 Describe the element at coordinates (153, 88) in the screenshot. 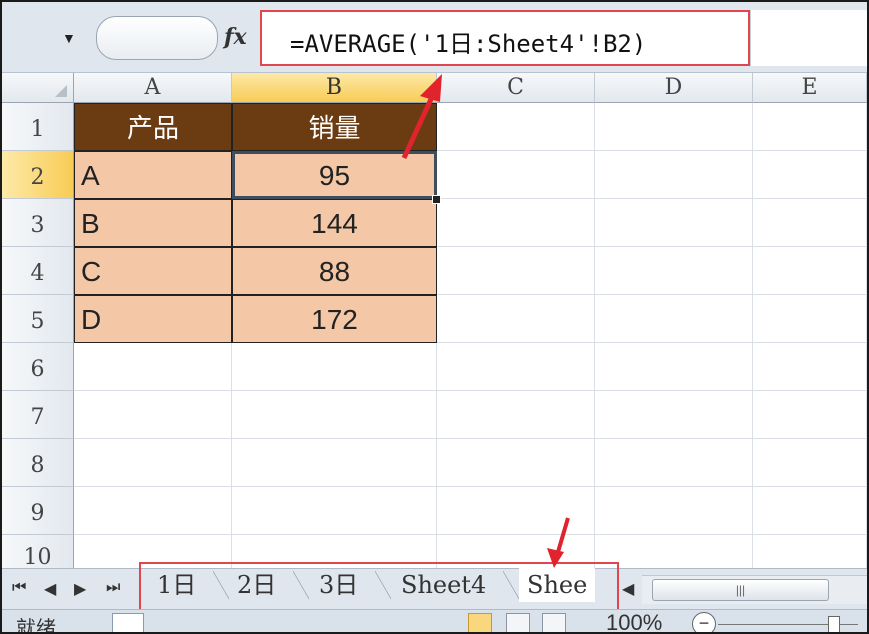

I see `column-header-a: A` at that location.